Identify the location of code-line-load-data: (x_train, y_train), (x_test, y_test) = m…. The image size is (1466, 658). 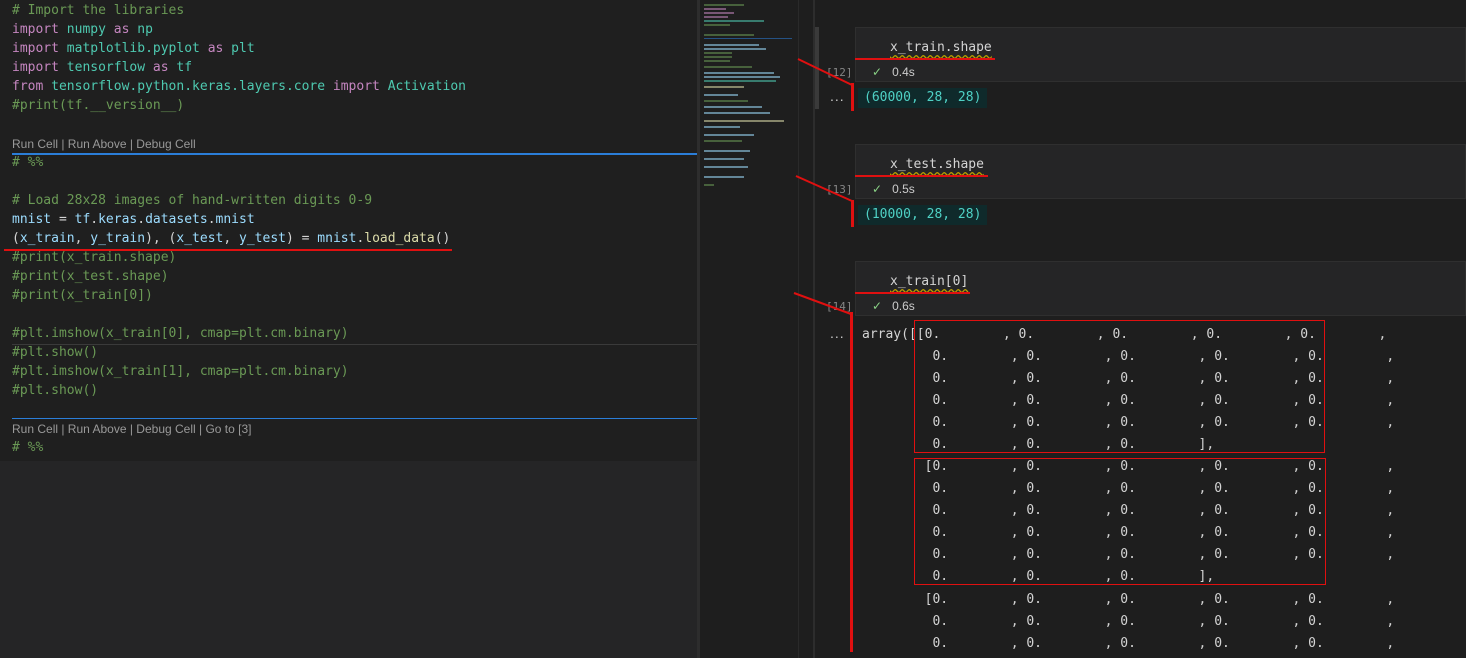
(231, 238).